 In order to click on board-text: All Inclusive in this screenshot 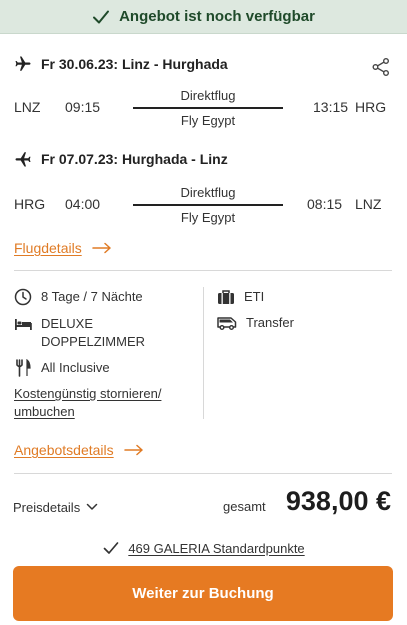, I will do `click(75, 367)`.